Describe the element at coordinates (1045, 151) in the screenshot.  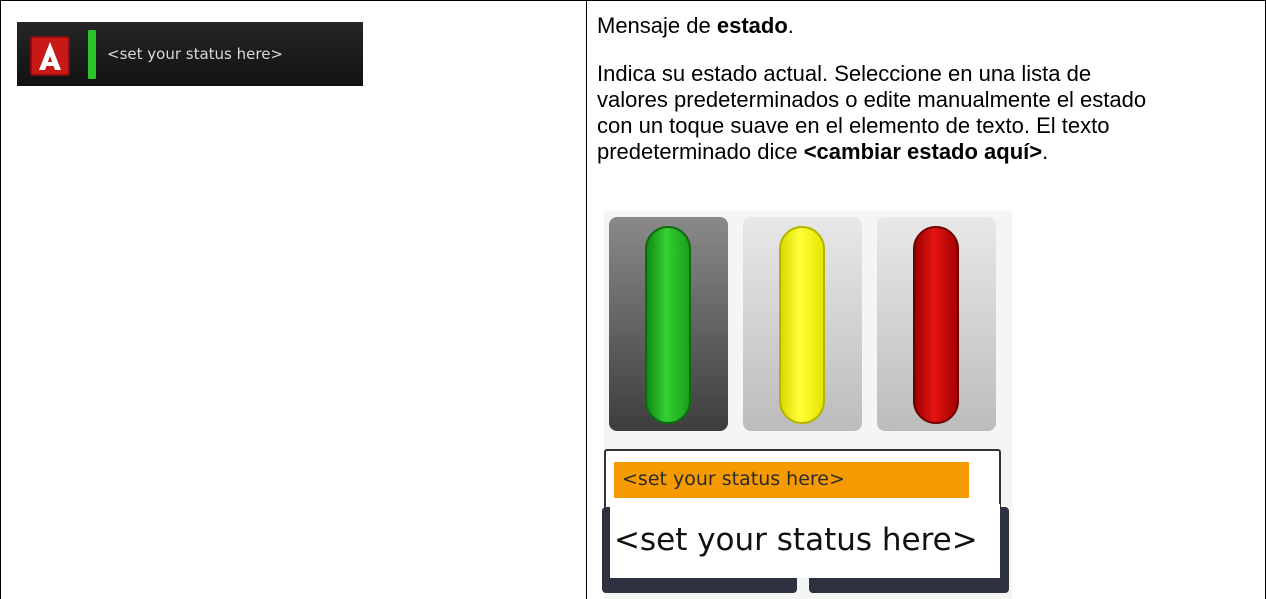
I see `description-suffix: .` at that location.